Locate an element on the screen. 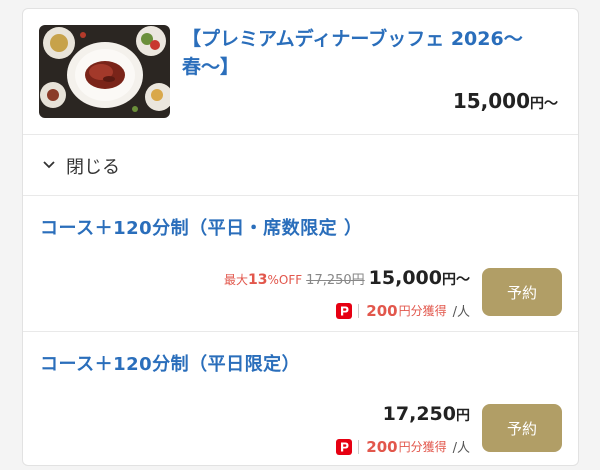 This screenshot has width=600, height=470. course-price-line: 17,250円 is located at coordinates (424, 414).